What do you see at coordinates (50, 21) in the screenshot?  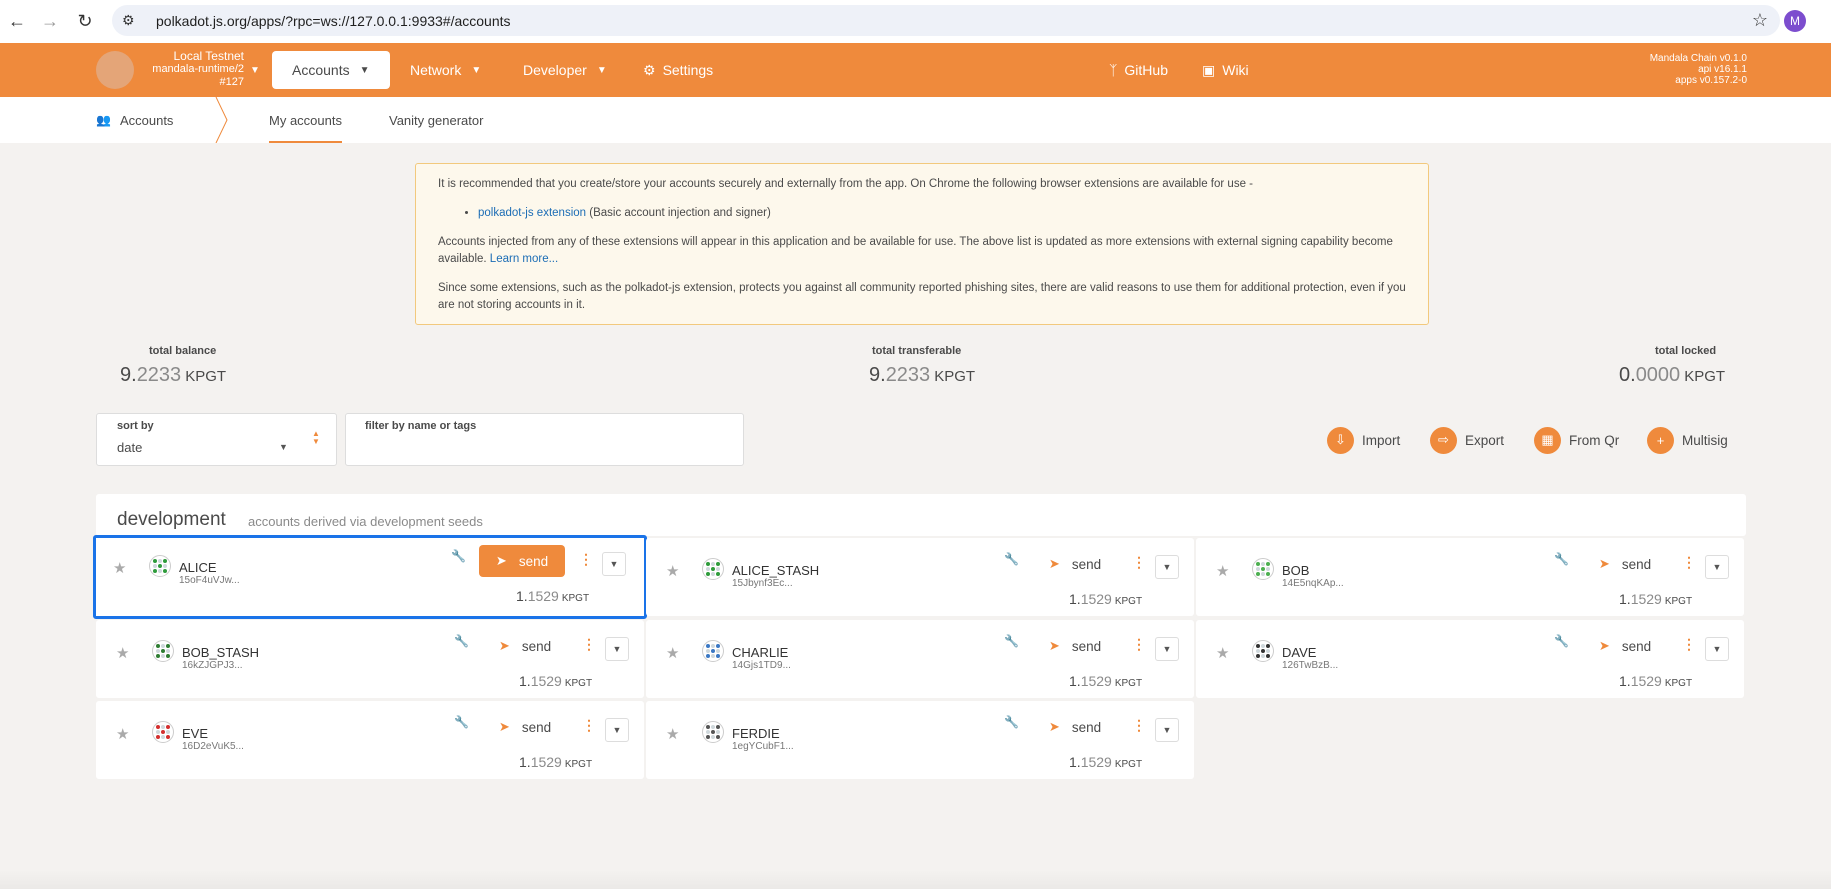 I see `forward-icon: →` at bounding box center [50, 21].